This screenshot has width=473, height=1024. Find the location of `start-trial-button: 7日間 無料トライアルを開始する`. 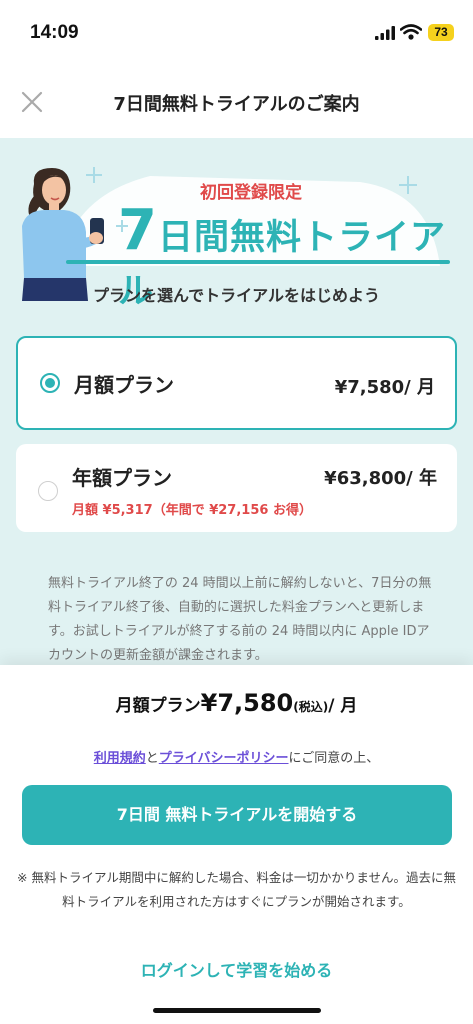

start-trial-button: 7日間 無料トライアルを開始する is located at coordinates (237, 815).